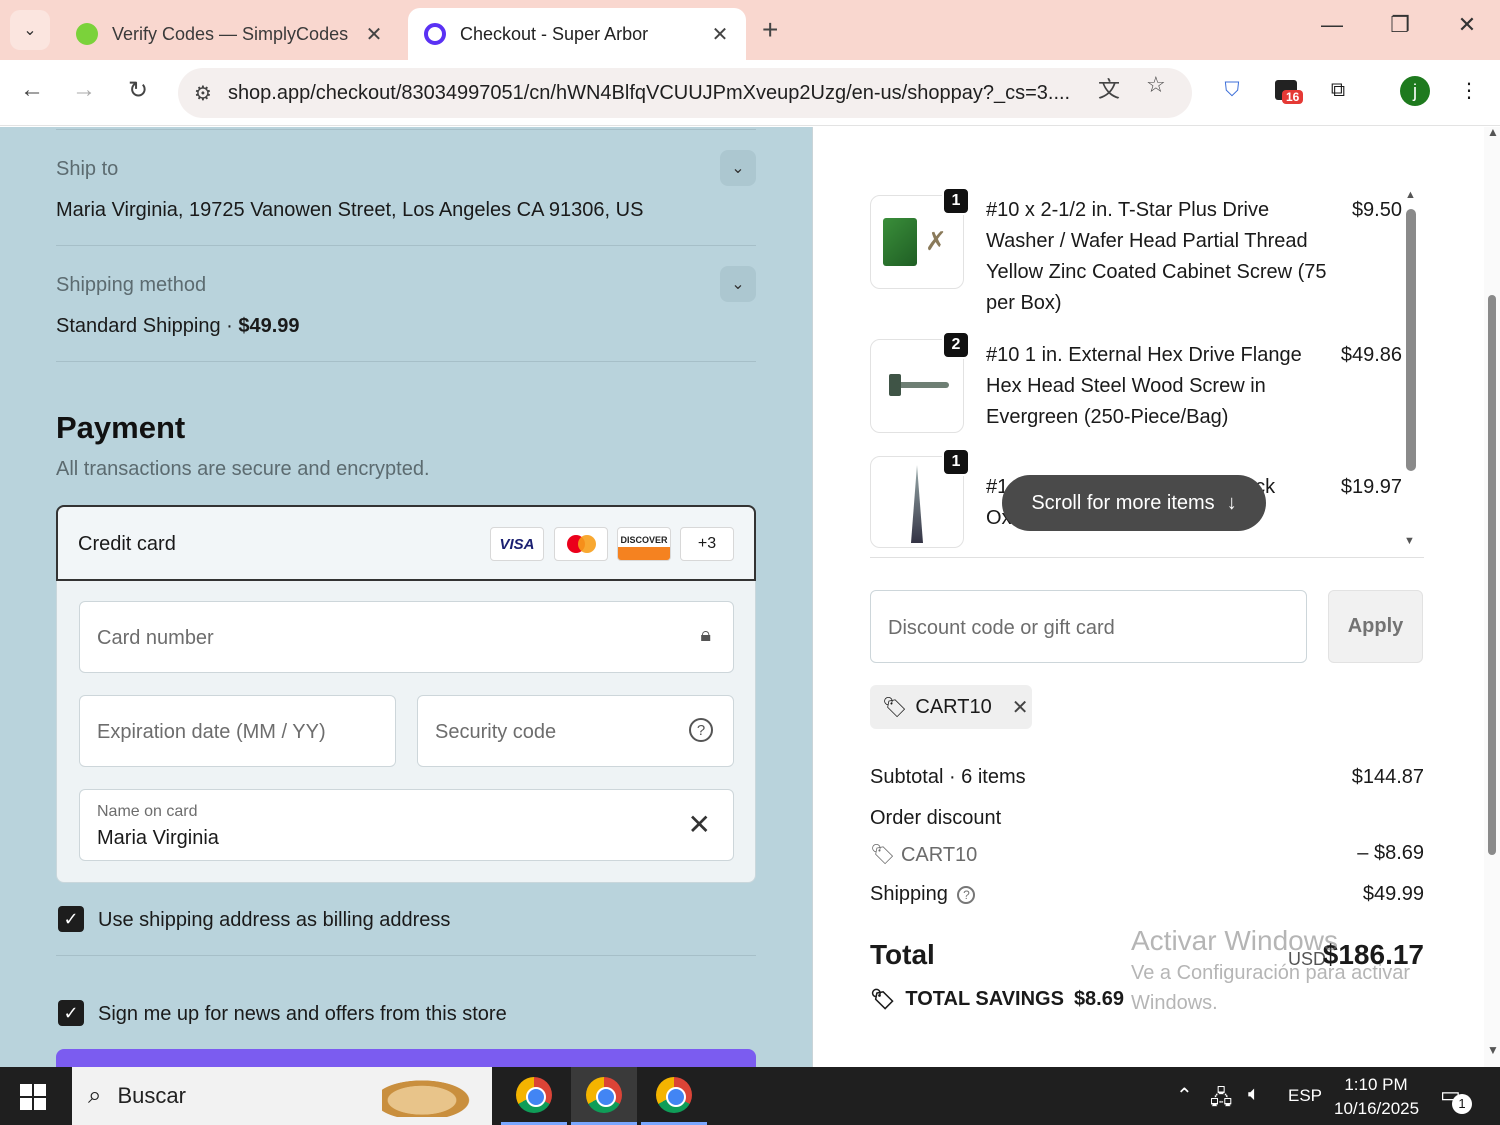  Describe the element at coordinates (406, 637) in the screenshot. I see `card-number-input: Card number 🔒︎` at that location.